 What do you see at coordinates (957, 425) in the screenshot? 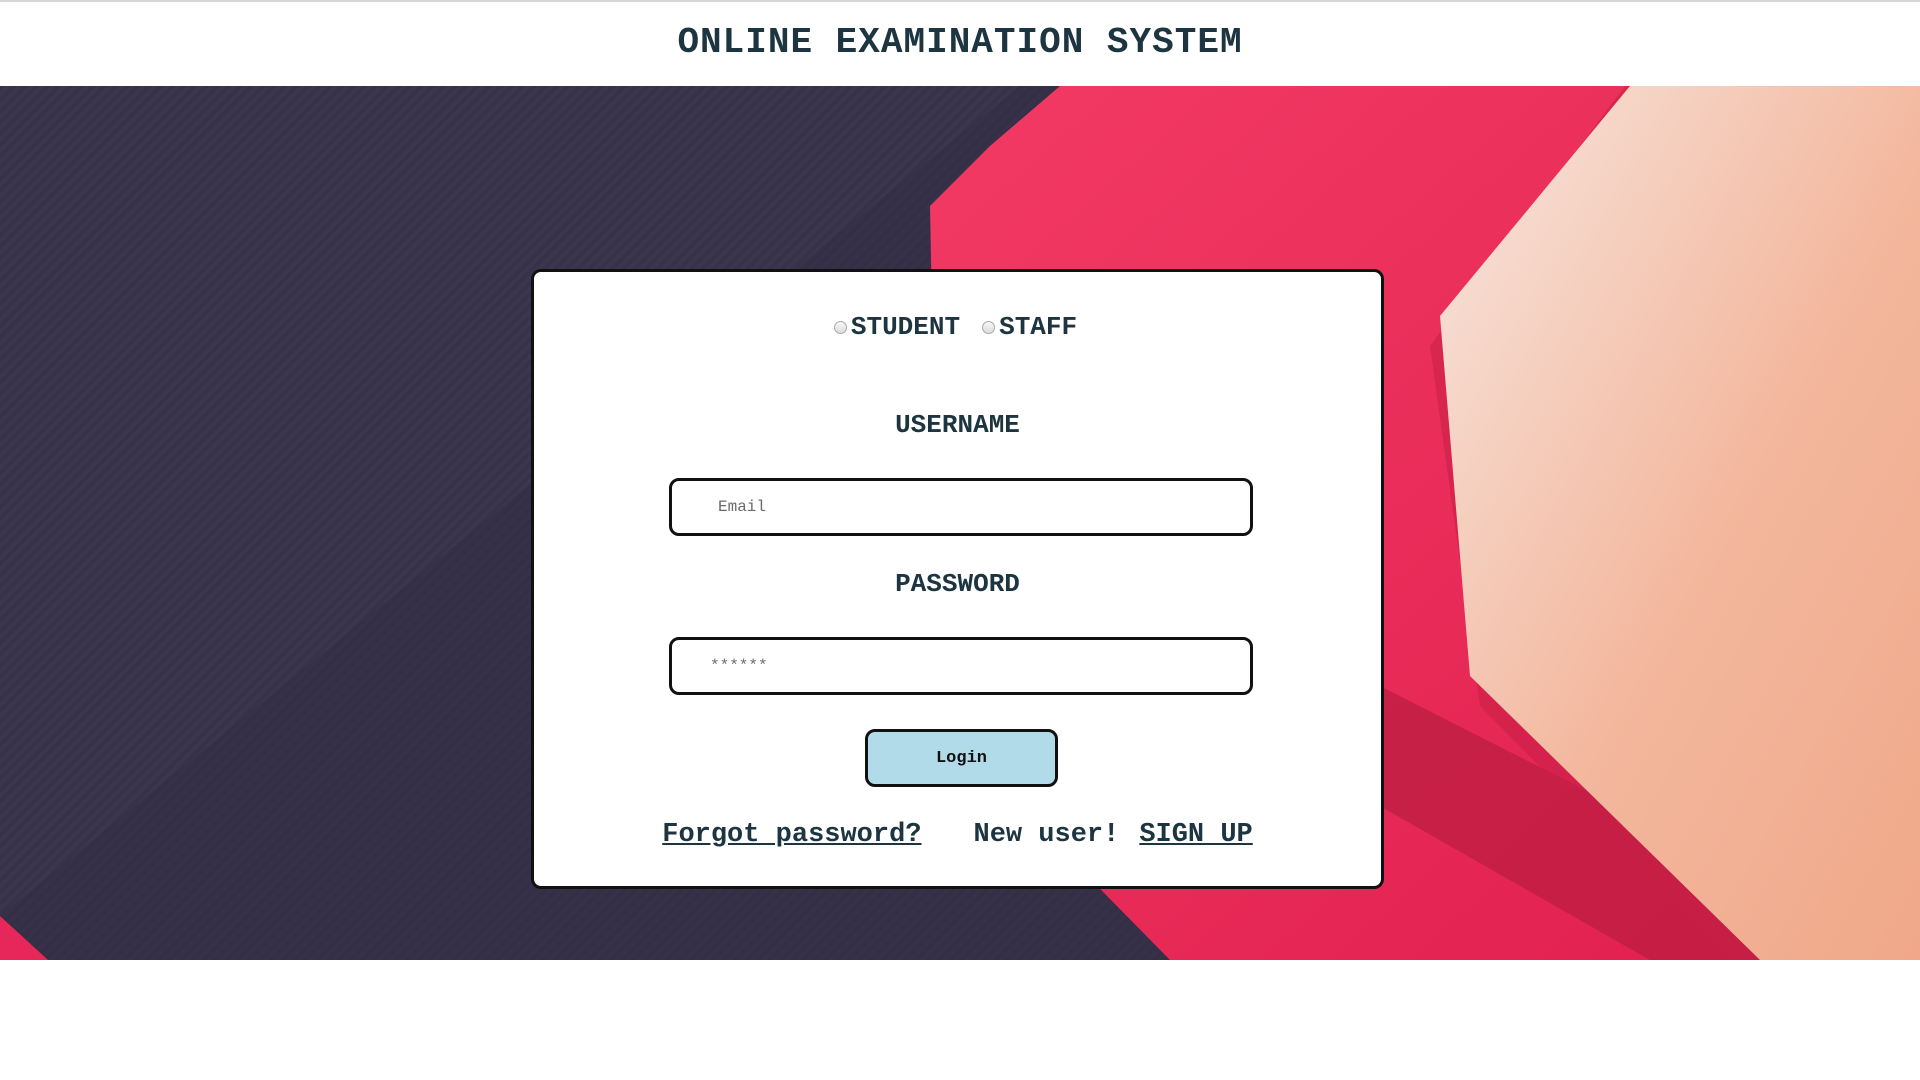
I see `username-label: USERNAME` at bounding box center [957, 425].